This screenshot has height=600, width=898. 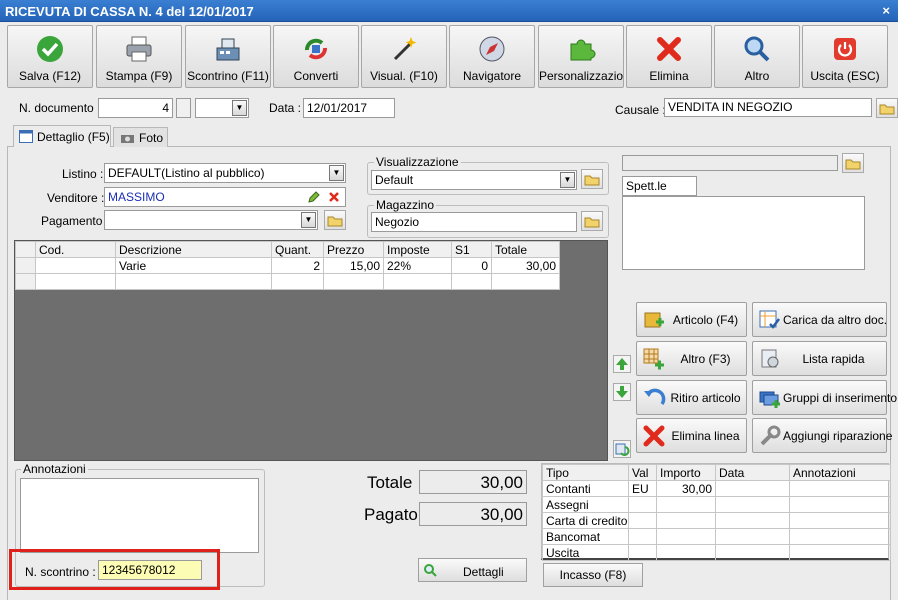 What do you see at coordinates (50, 56) in the screenshot?
I see `salva-button: Salva (F12)` at bounding box center [50, 56].